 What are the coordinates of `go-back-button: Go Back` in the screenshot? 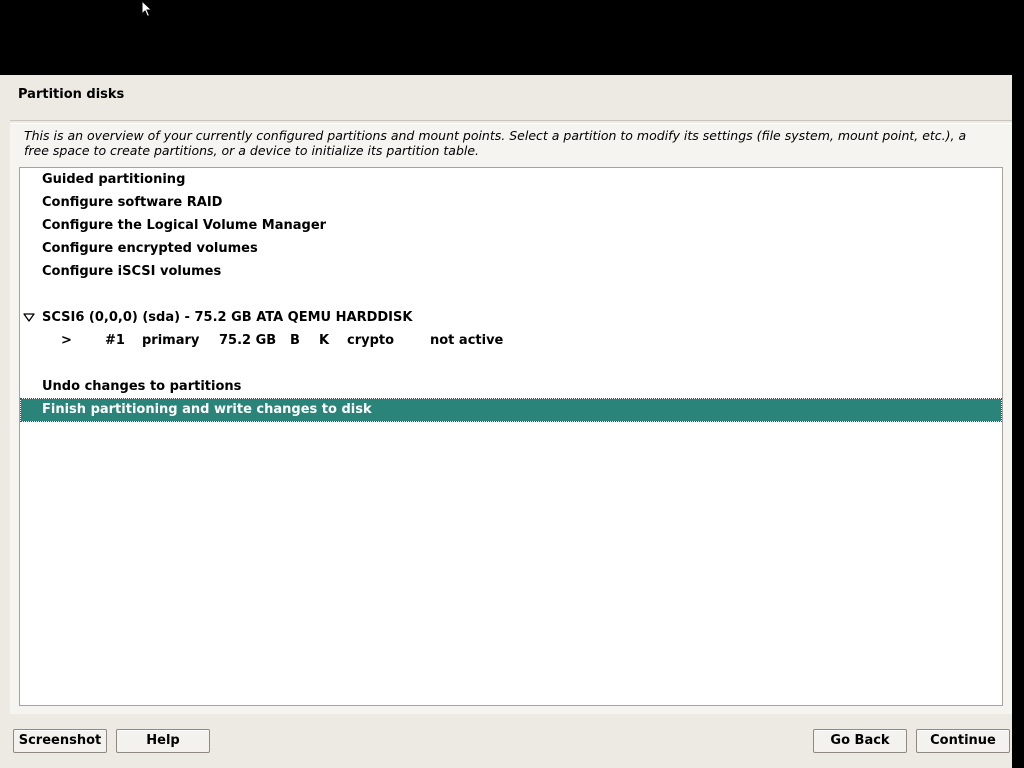 It's located at (860, 741).